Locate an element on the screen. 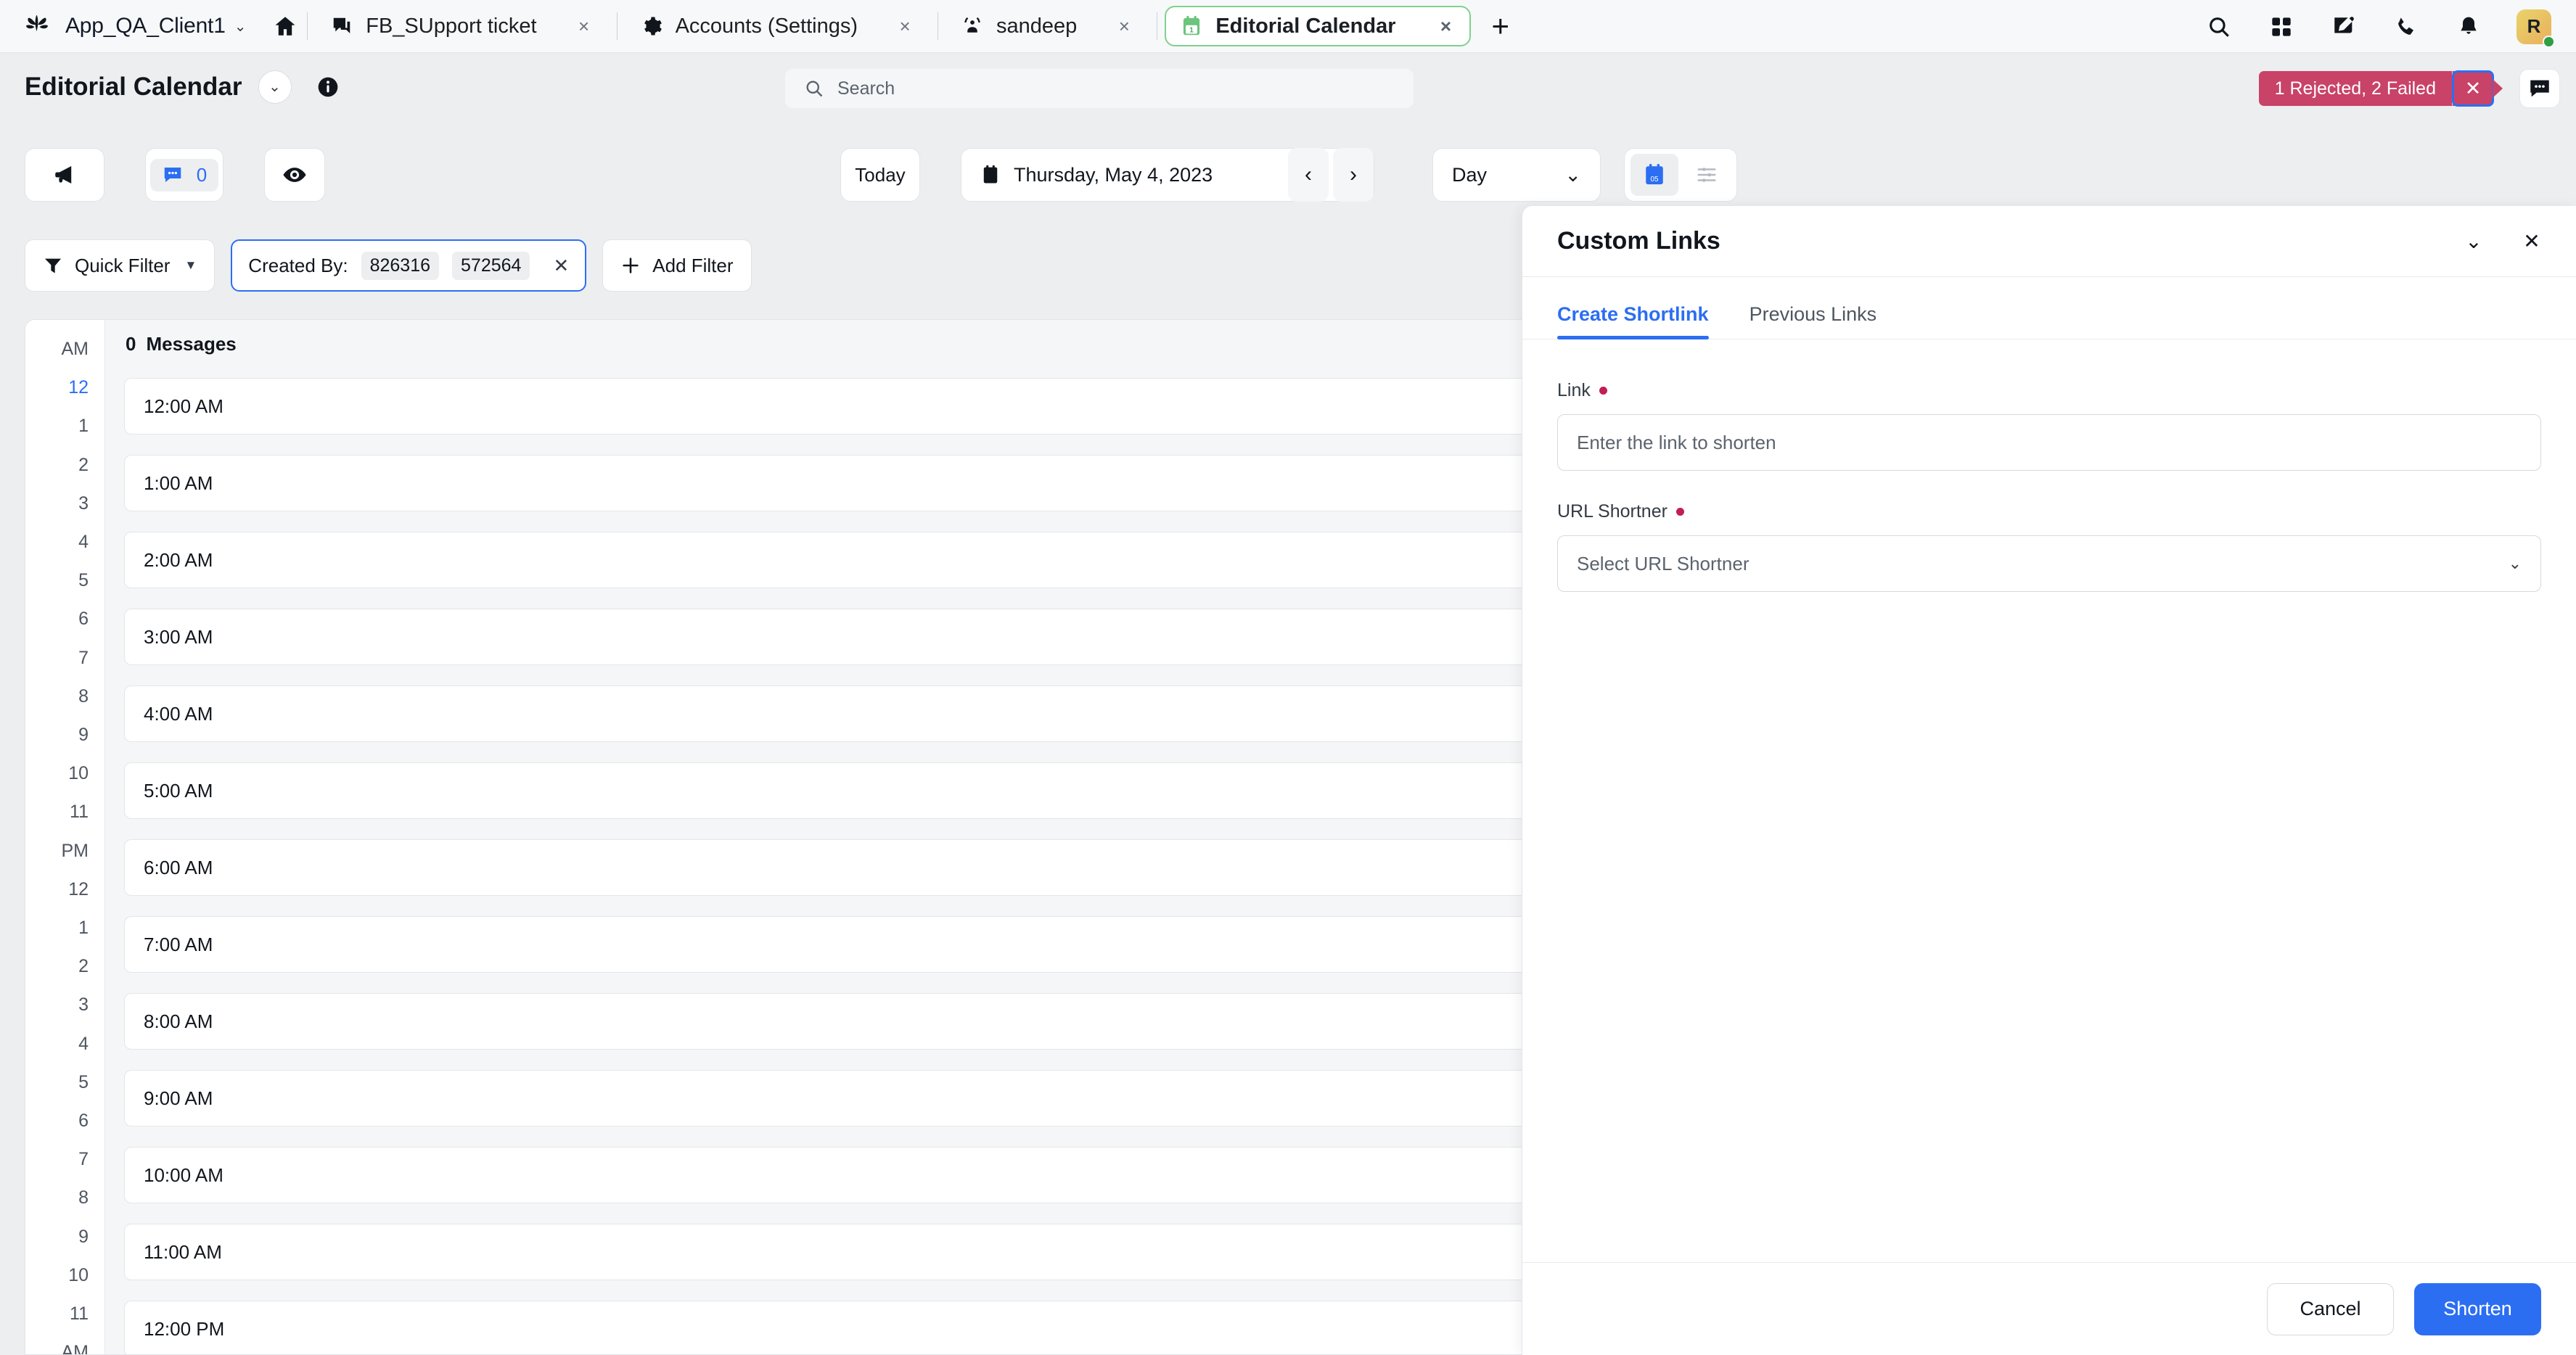 This screenshot has width=2576, height=1355. tab-create-shortlink: Create Shortlink is located at coordinates (1633, 321).